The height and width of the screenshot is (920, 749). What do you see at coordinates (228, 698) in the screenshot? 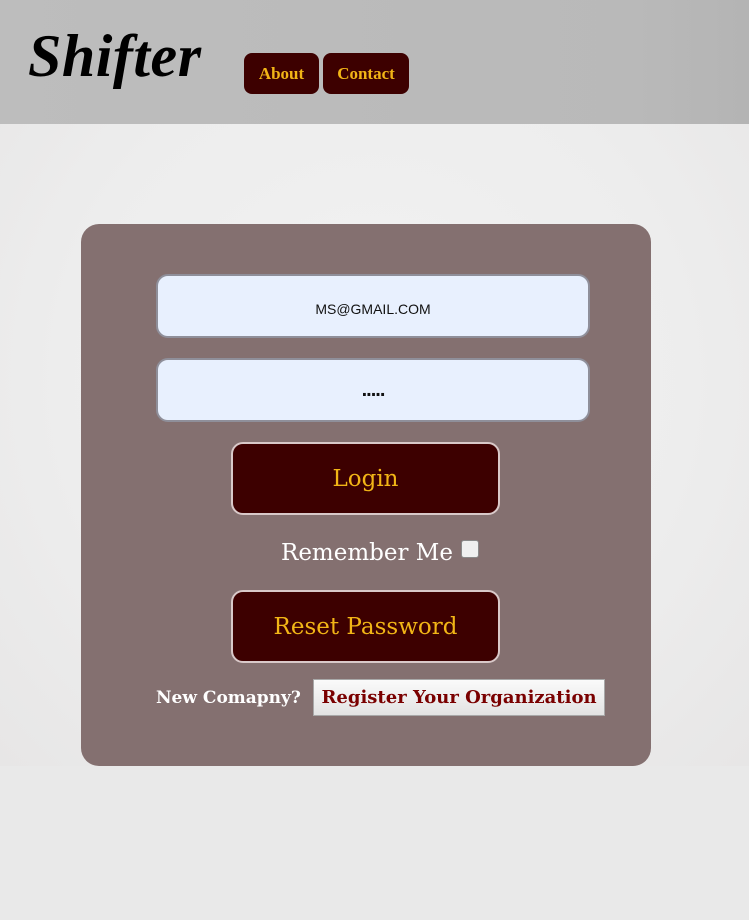
I see `new-company-label: New Comapny?` at bounding box center [228, 698].